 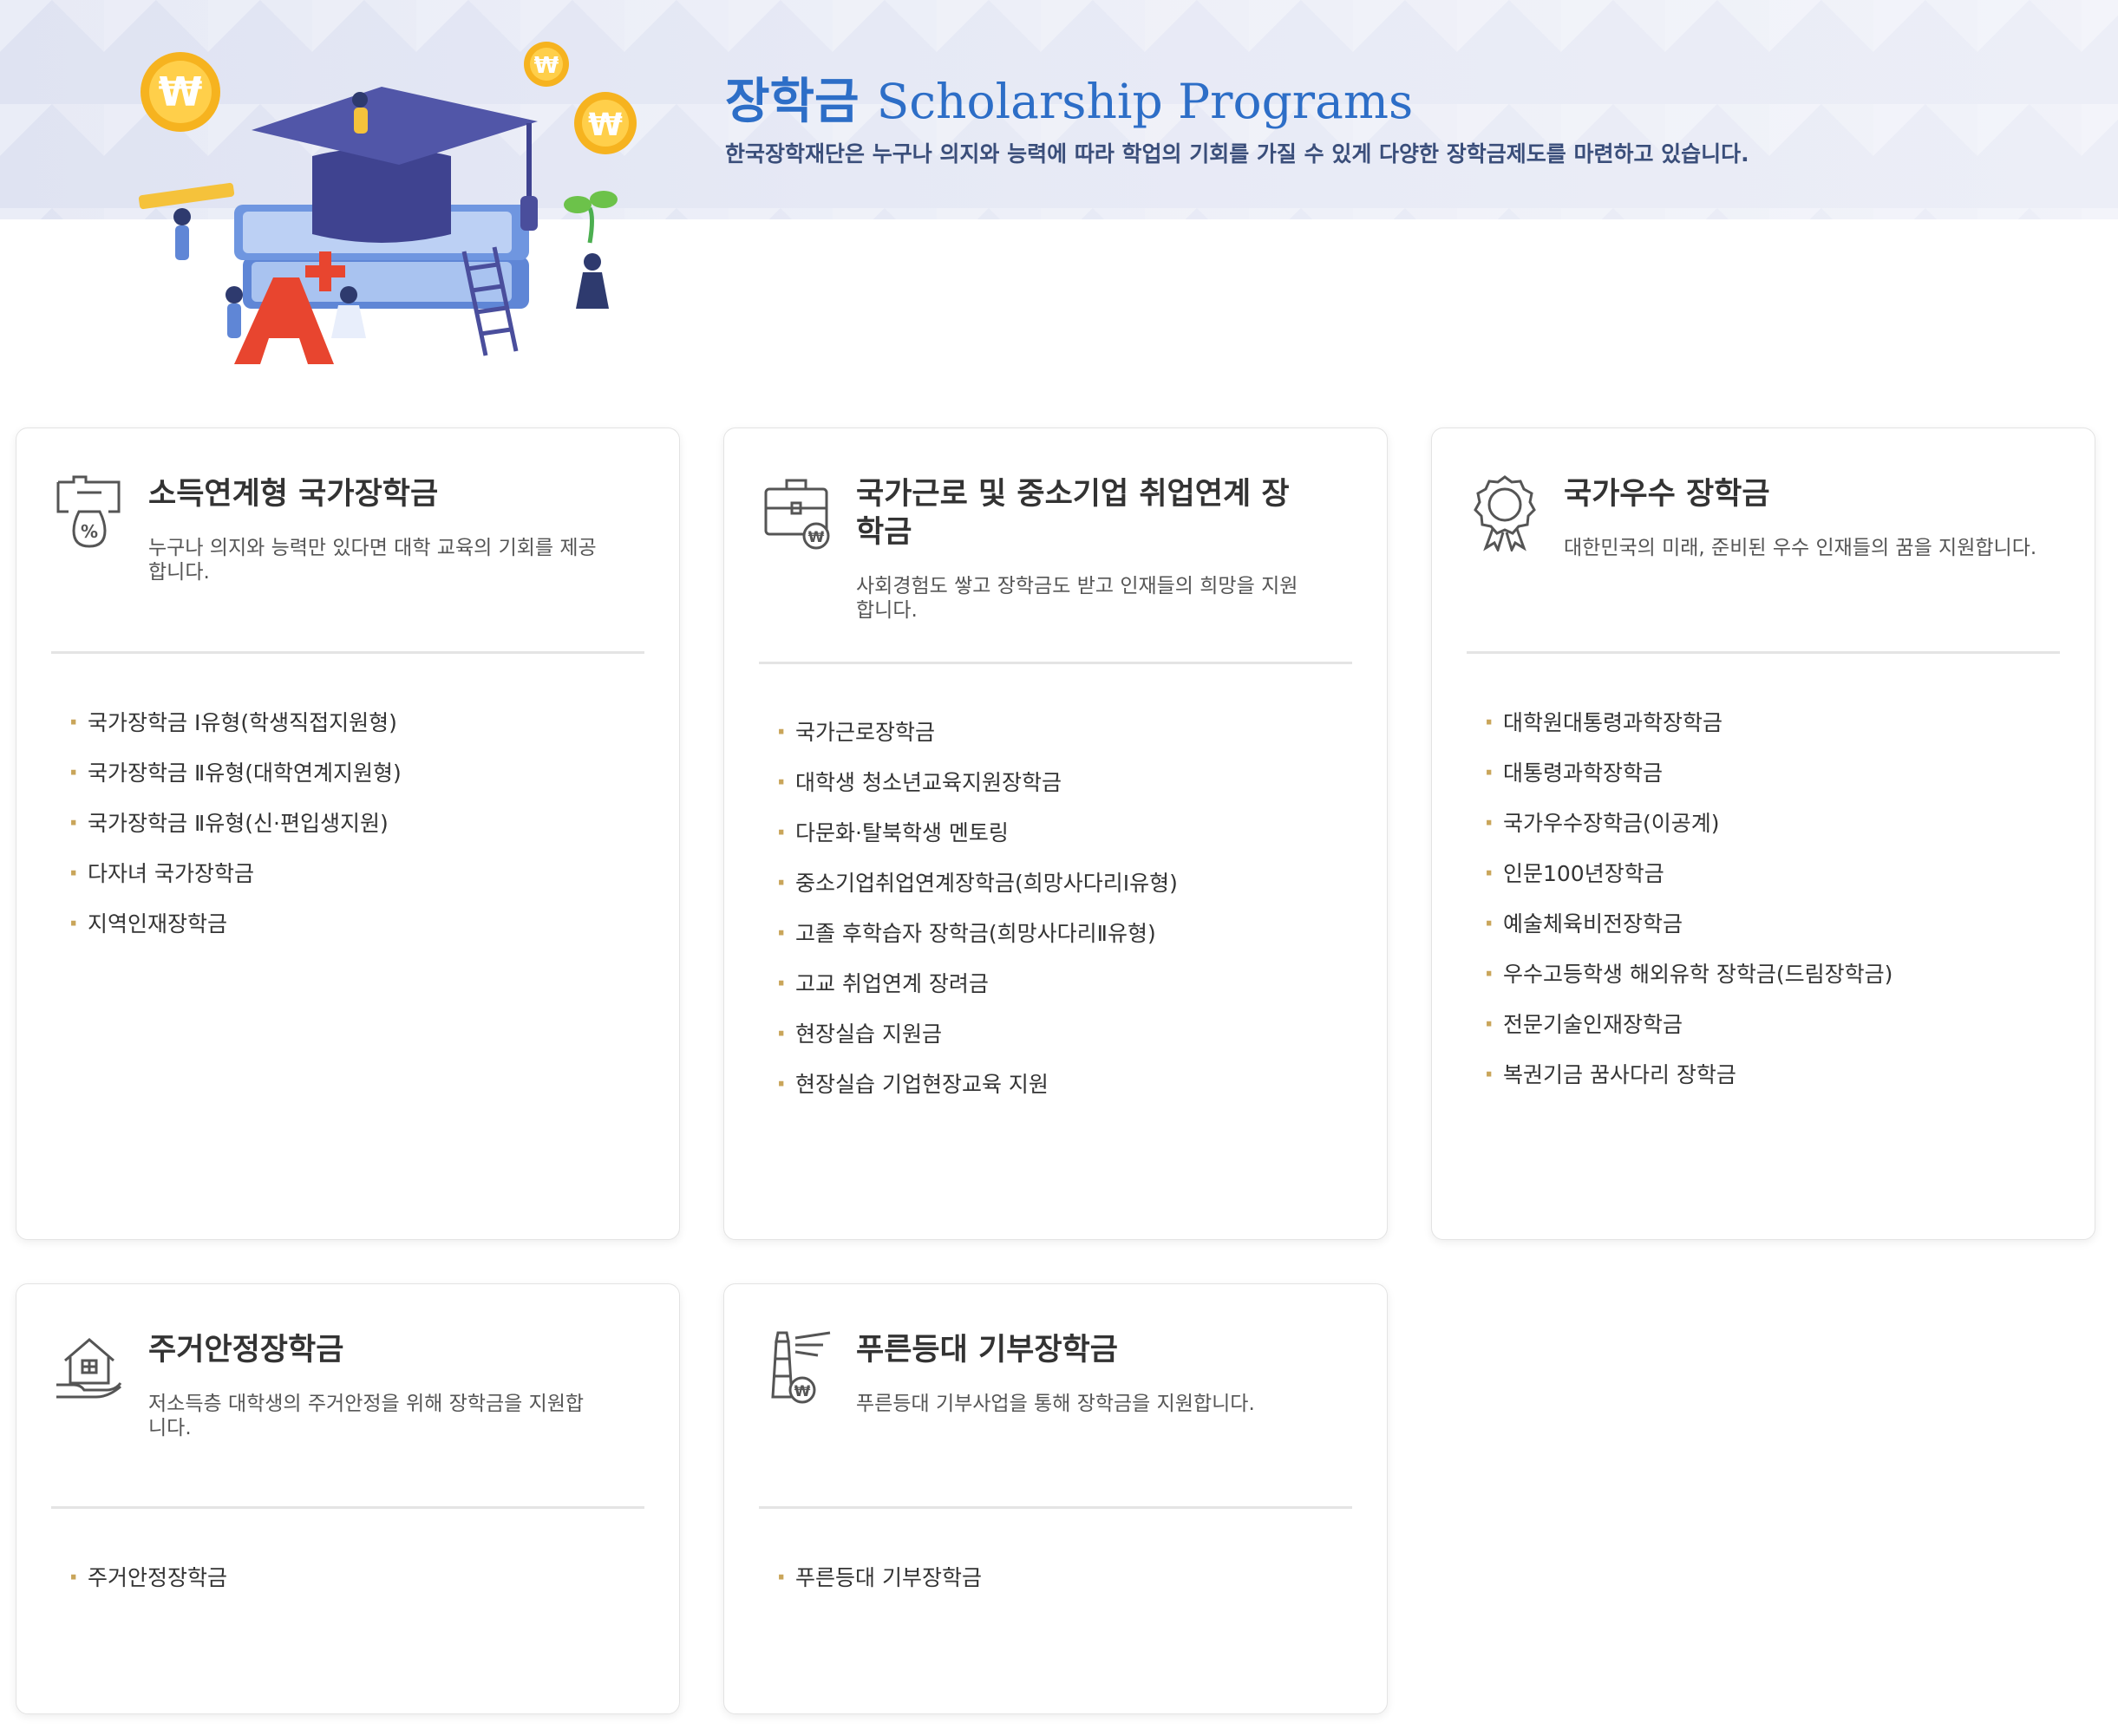 What do you see at coordinates (372, 560) in the screenshot?
I see `card-description: 누구나 의지와 능력만 있다면 대학 교육의 기회를 제공합니다.` at bounding box center [372, 560].